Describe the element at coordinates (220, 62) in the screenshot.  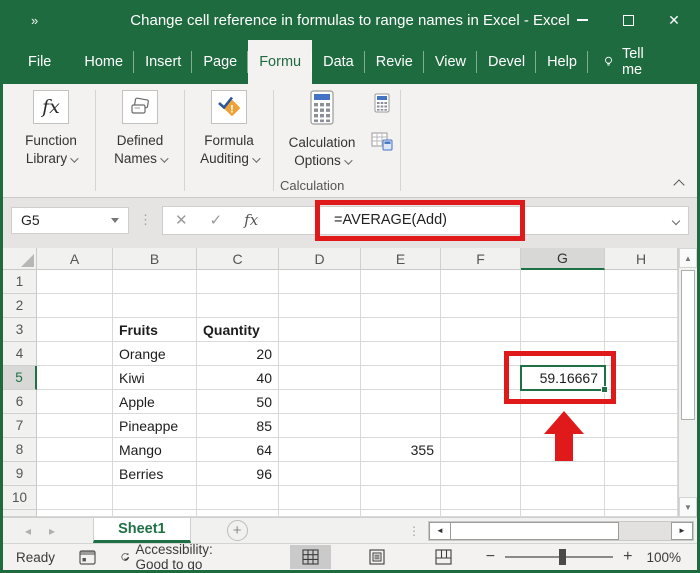
I see `tab-page: Page` at that location.